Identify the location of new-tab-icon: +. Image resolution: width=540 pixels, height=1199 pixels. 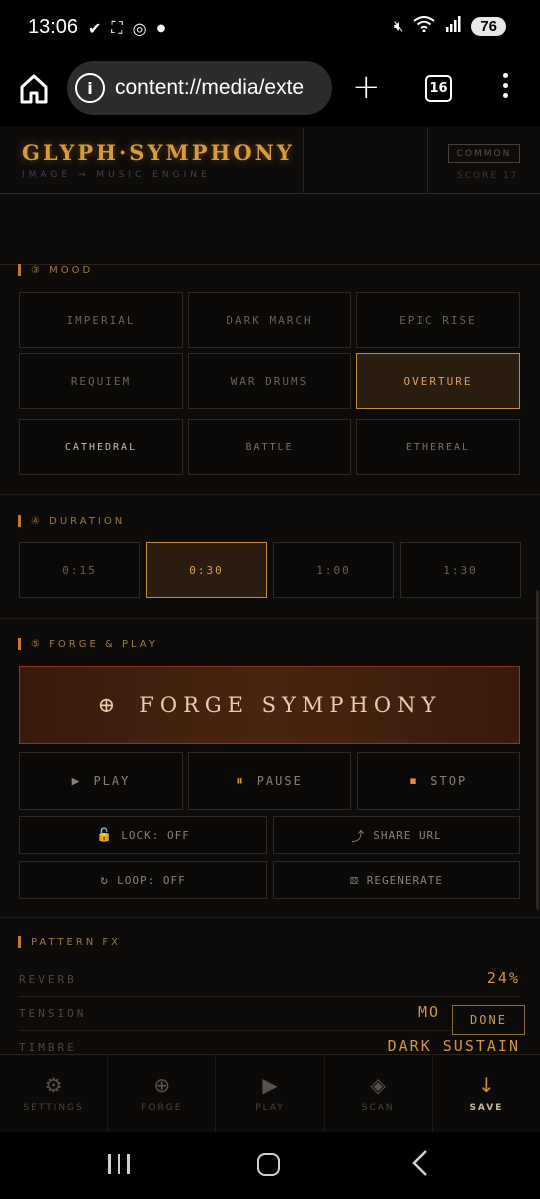
(366, 87).